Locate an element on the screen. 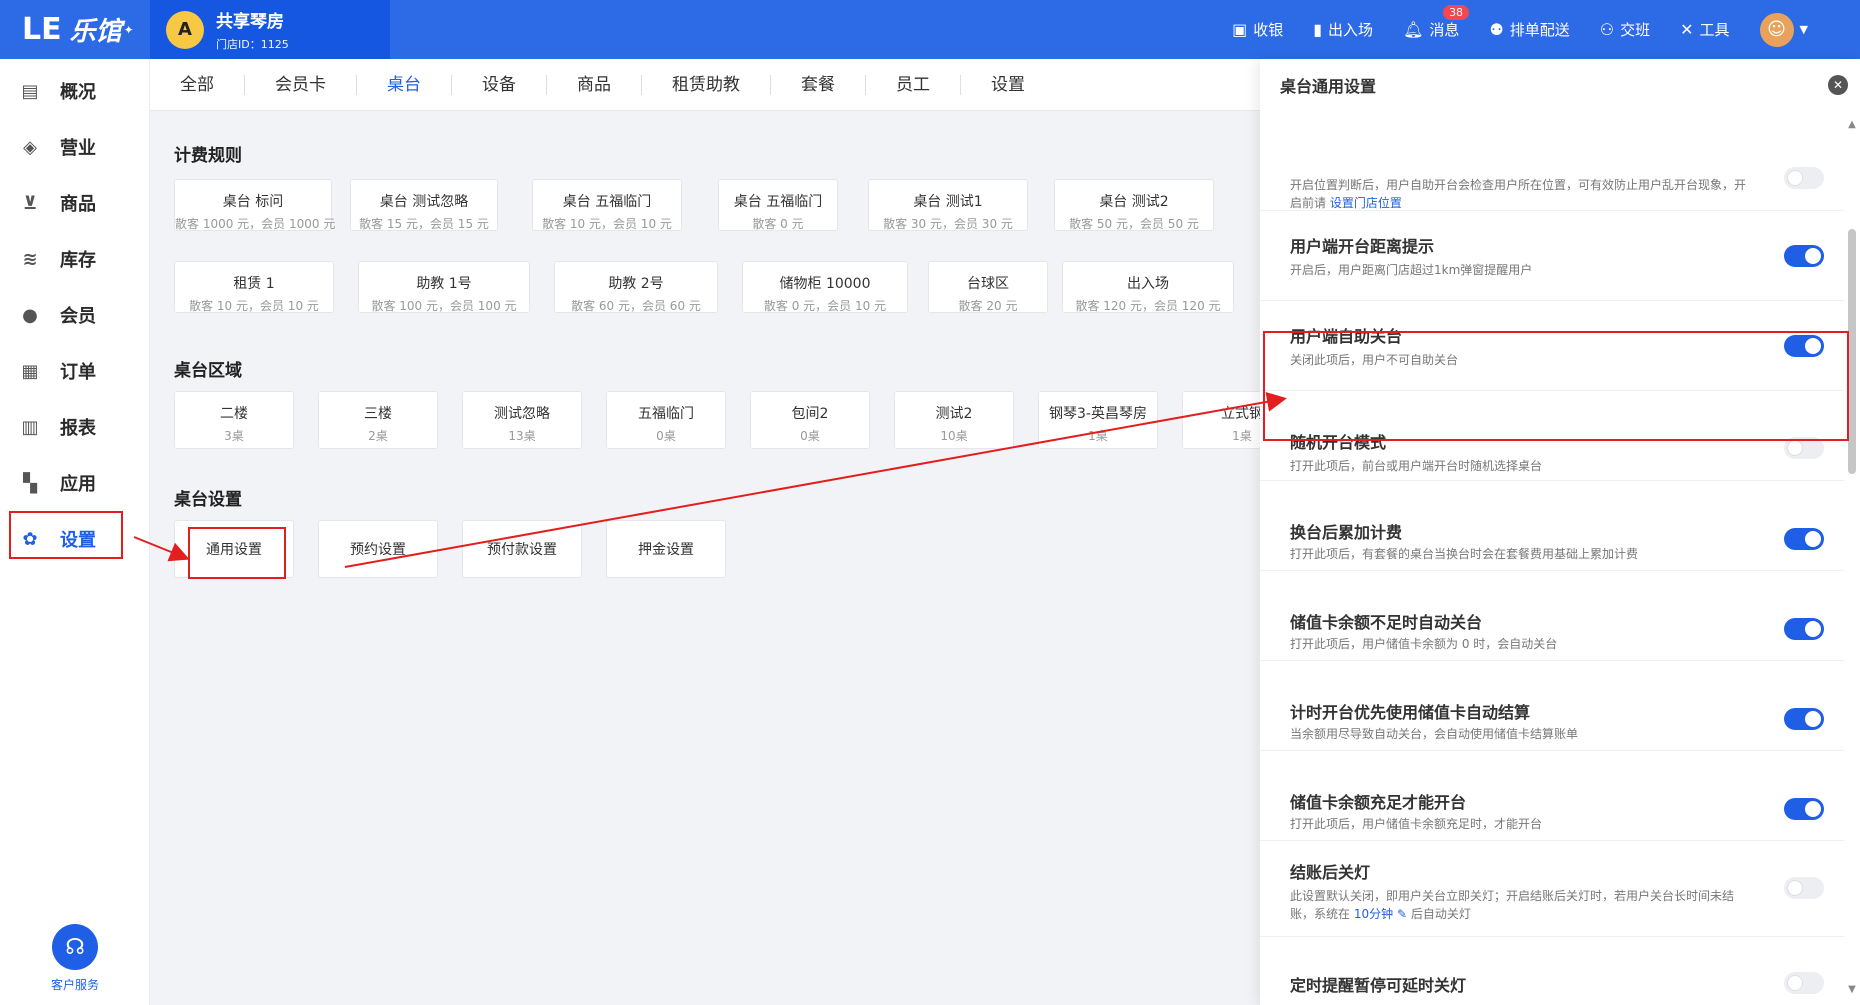  entry-exit-button: ▮ 出入场 is located at coordinates (1343, 29).